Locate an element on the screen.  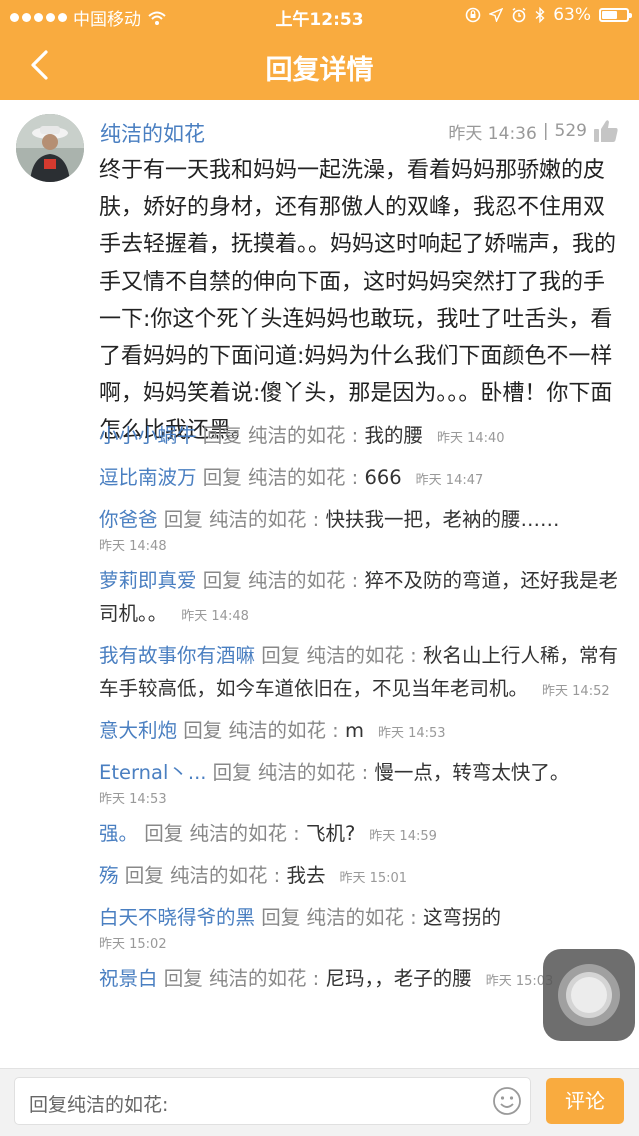
reply-time: 昨天 15:02 is located at coordinates (133, 944).